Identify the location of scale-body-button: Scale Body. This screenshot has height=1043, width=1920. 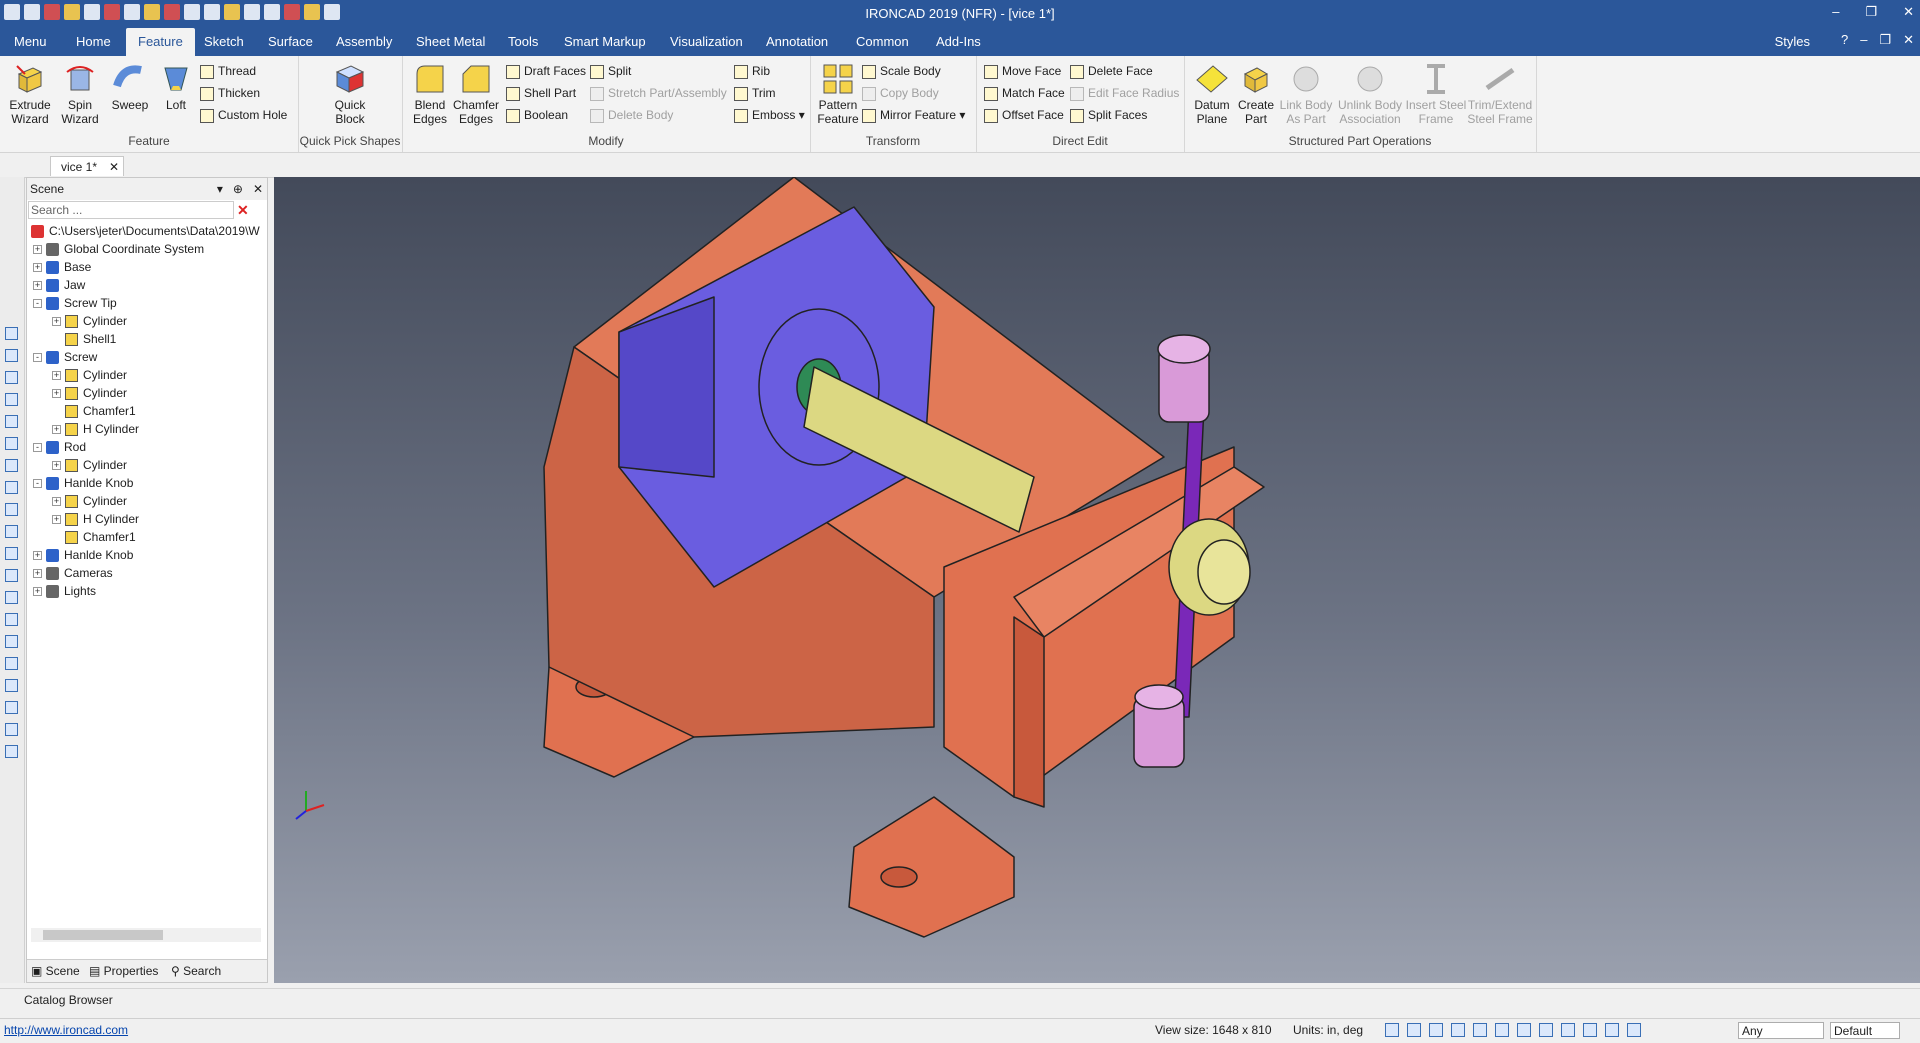
(901, 71).